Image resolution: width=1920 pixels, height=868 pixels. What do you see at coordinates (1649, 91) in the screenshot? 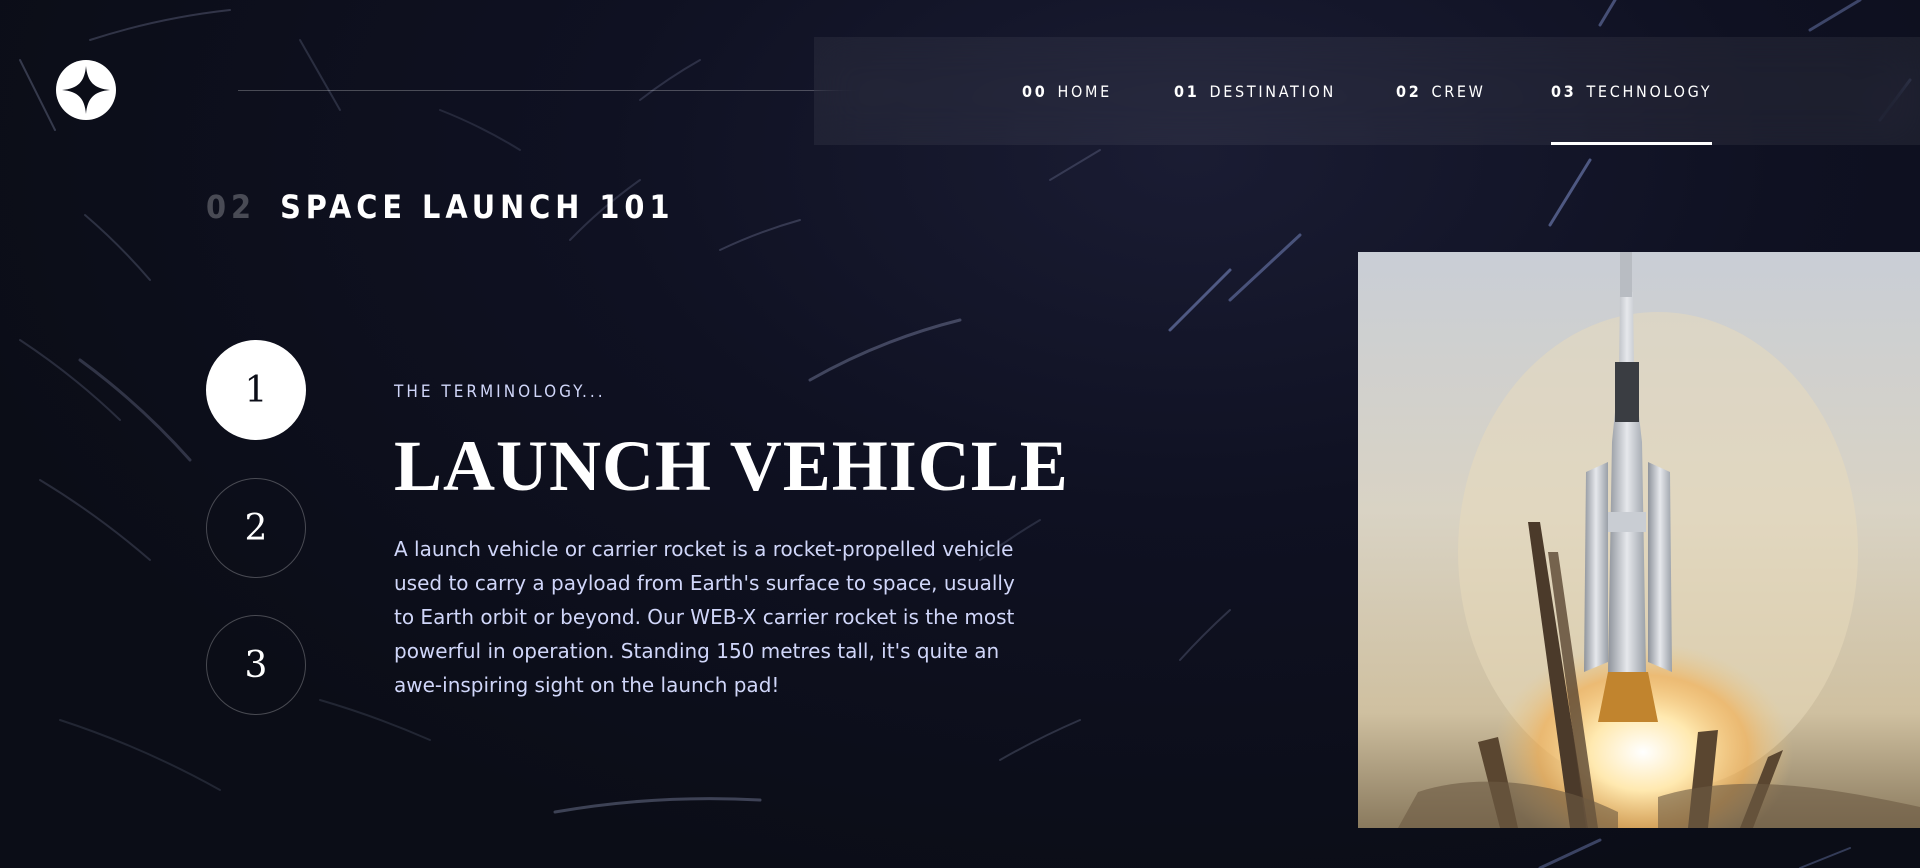
I see `nav-item-label: TECHNOLOGY` at bounding box center [1649, 91].